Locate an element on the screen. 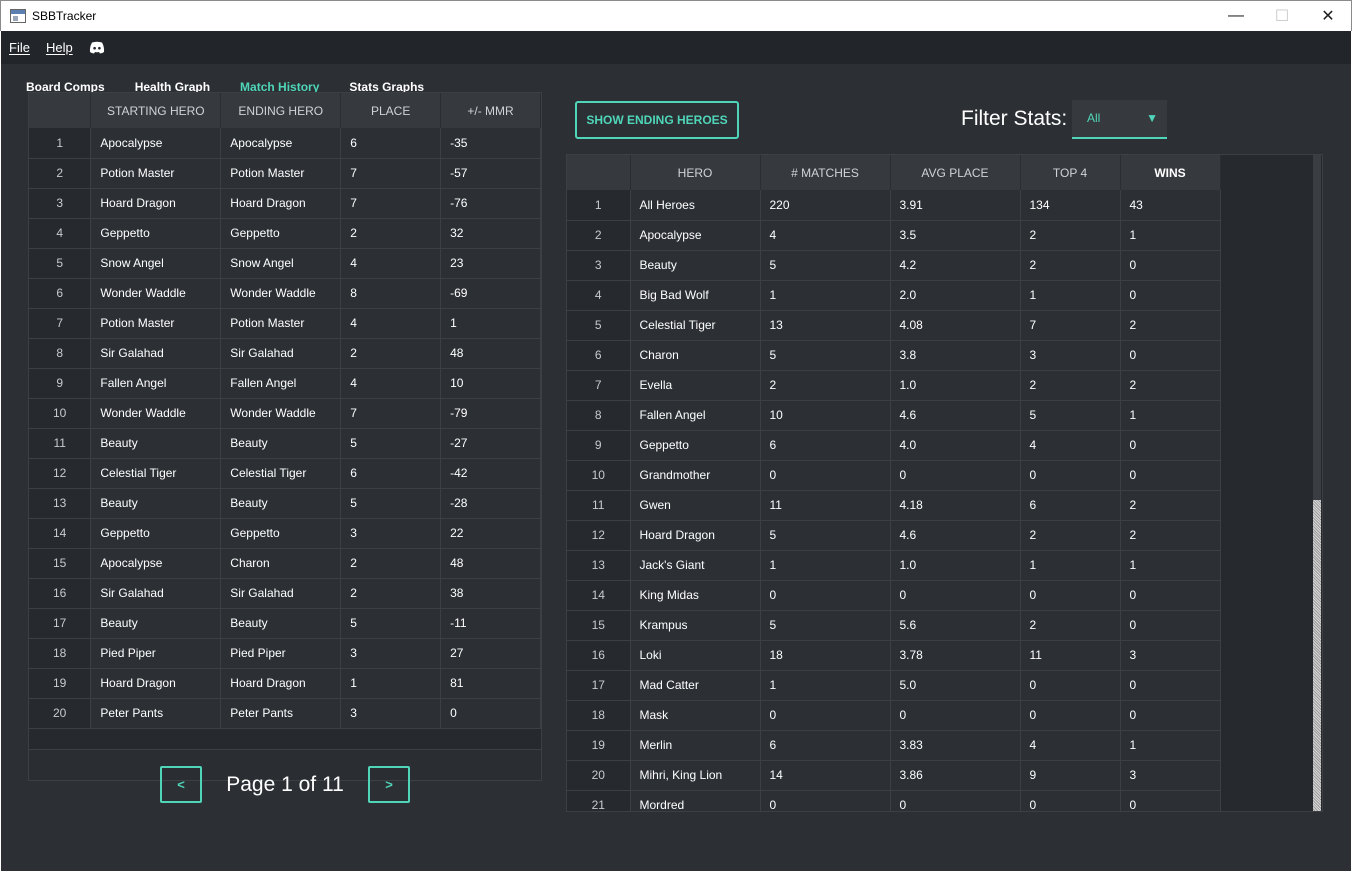  table-row: 14 Geppetto Geppetto 3 22 is located at coordinates (285, 533).